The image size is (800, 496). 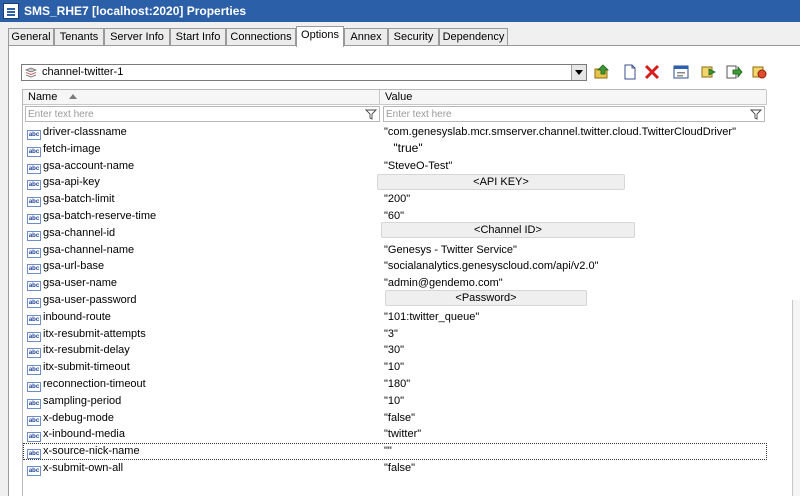 I want to click on table-row: abc itx-submit-timeout "10", so click(x=395, y=367).